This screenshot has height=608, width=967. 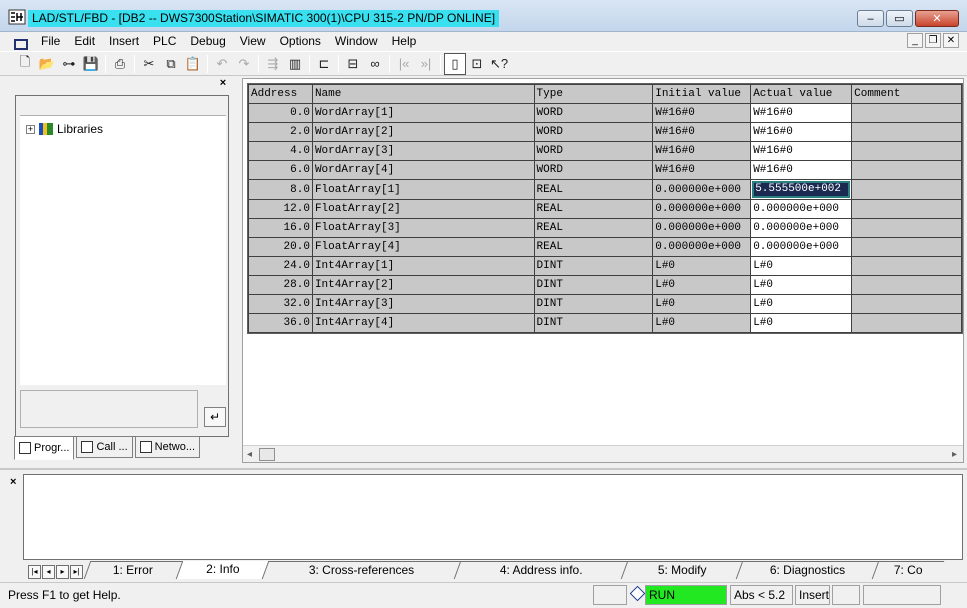 I want to click on restore-button: ▭, so click(x=899, y=18).